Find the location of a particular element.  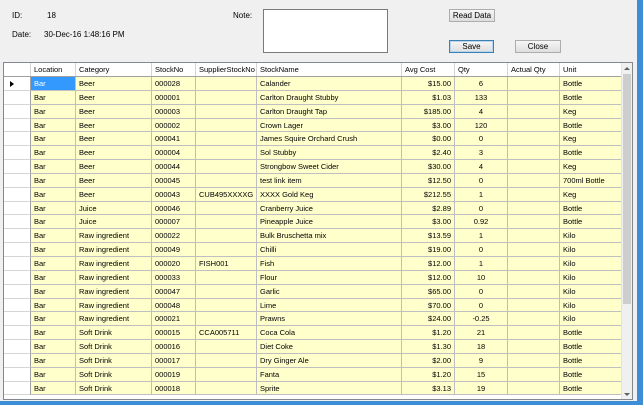

cell-stockno: 000041 is located at coordinates (174, 139).